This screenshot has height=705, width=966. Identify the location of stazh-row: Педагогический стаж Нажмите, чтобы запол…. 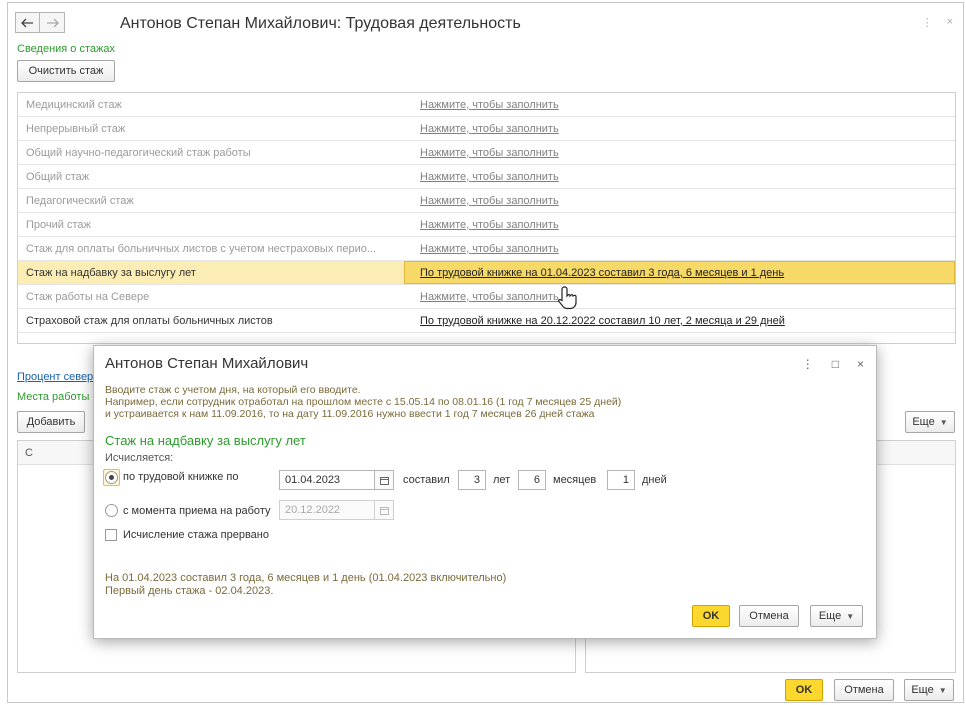
(486, 201).